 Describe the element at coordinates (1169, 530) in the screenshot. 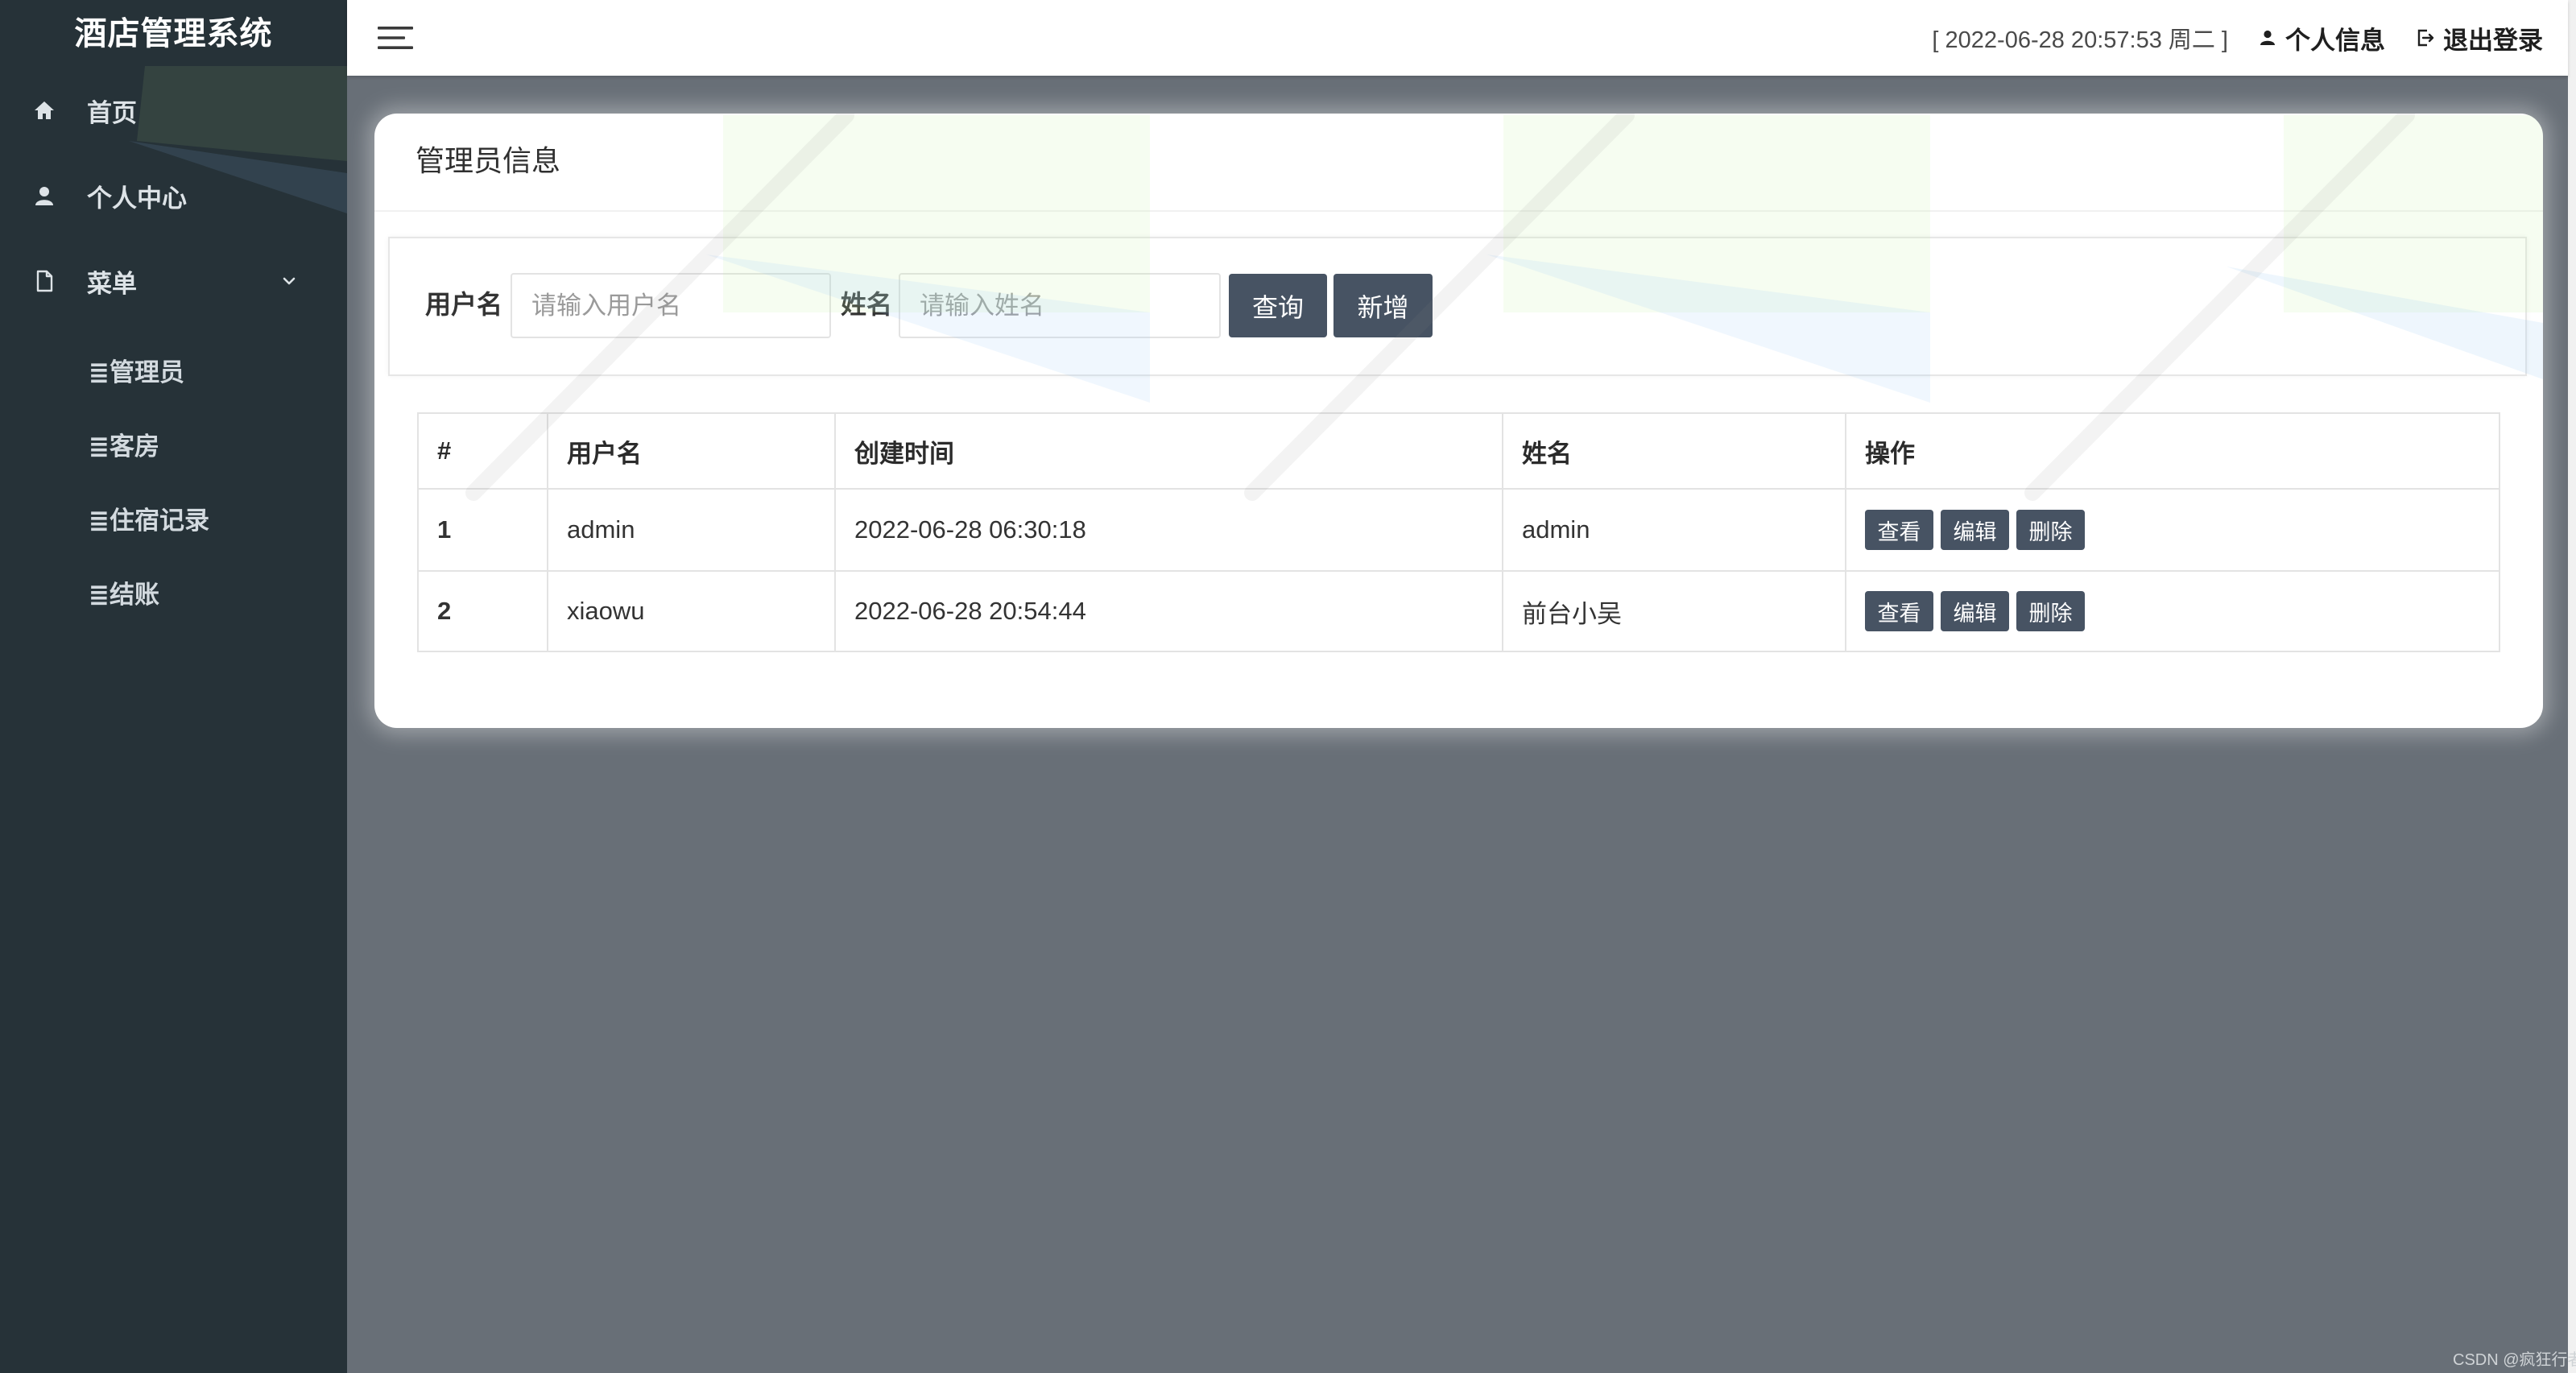

I see `cell-created-time: 2022-06-28 06:30:18` at that location.